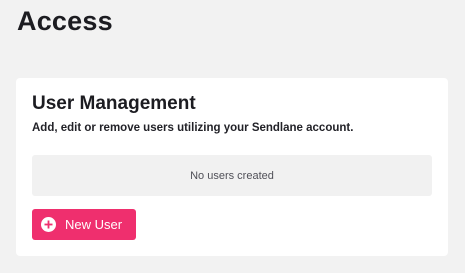 This screenshot has width=465, height=273. What do you see at coordinates (65, 21) in the screenshot?
I see `page-title: Access` at bounding box center [65, 21].